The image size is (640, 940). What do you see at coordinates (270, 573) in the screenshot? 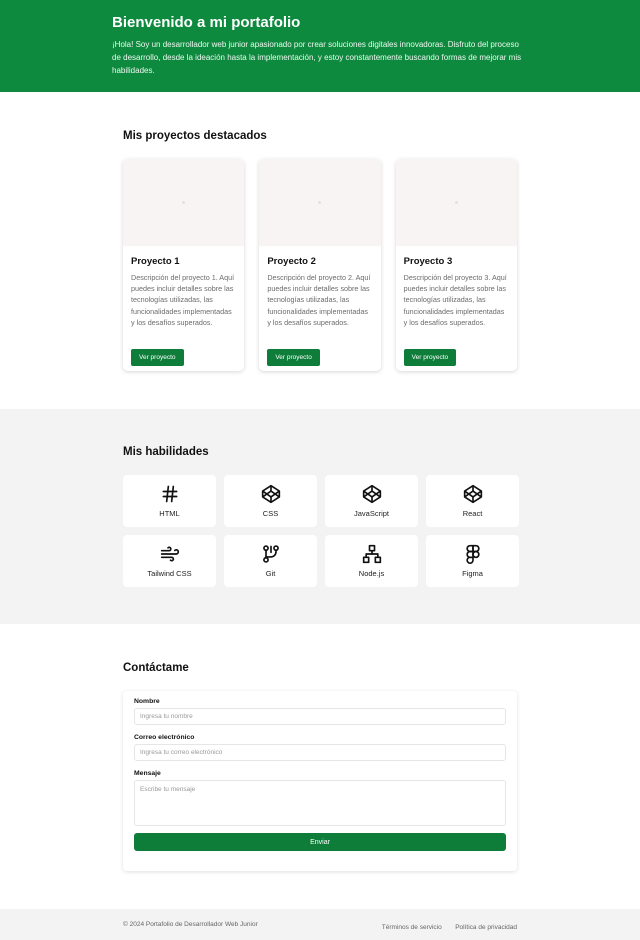
I see `skill-label: Git` at bounding box center [270, 573].